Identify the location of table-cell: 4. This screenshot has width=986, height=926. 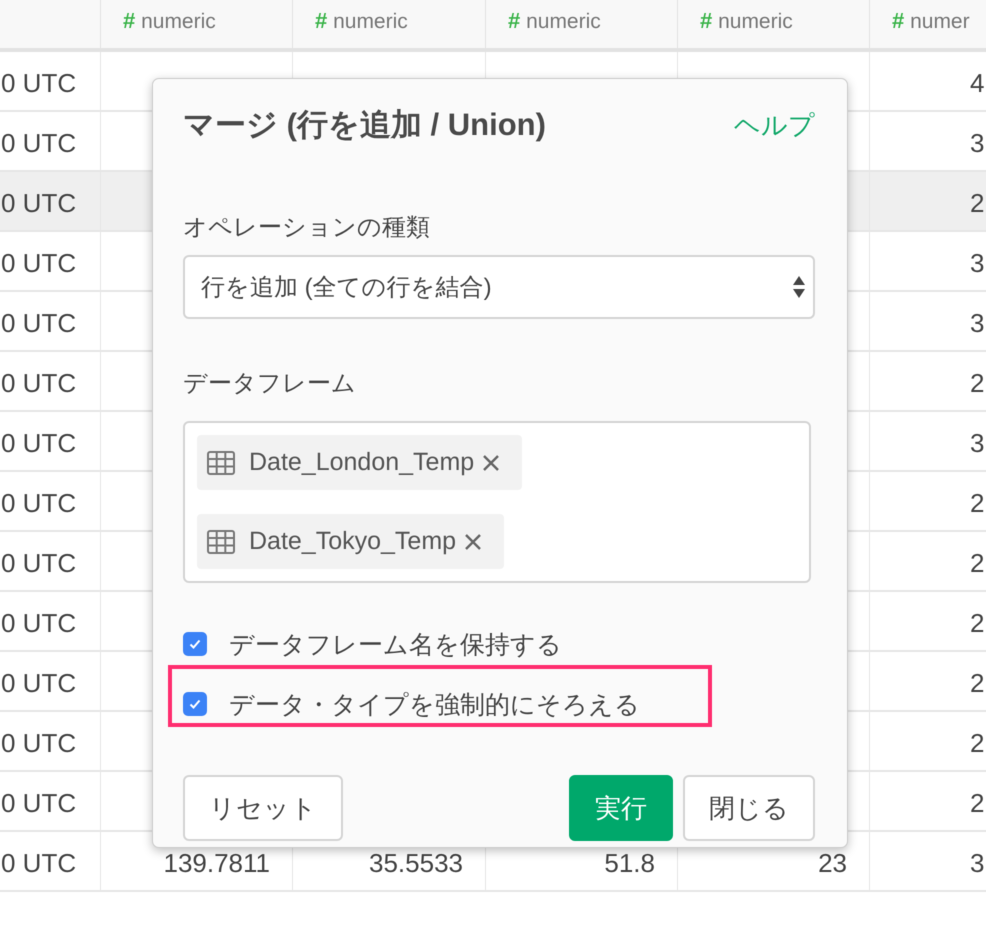
(977, 83).